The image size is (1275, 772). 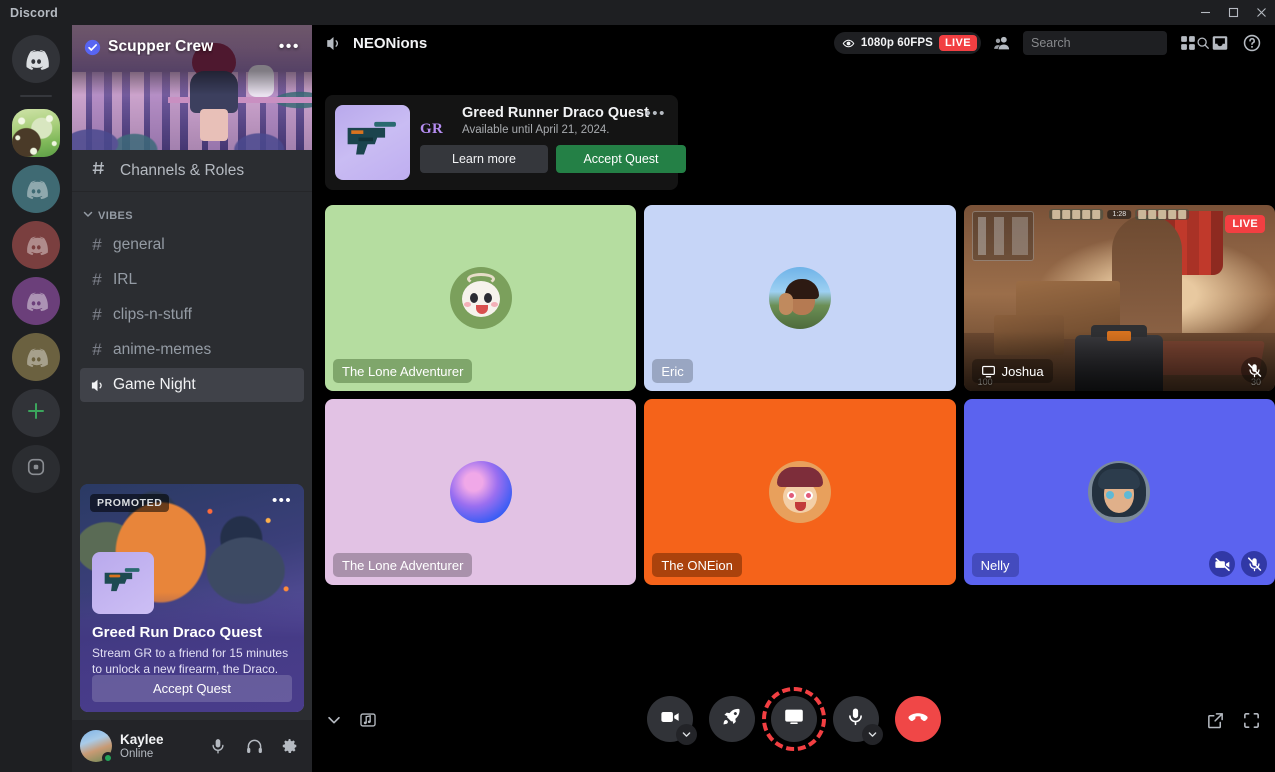 I want to click on participant-tile-nelly: Nelly, so click(x=1119, y=492).